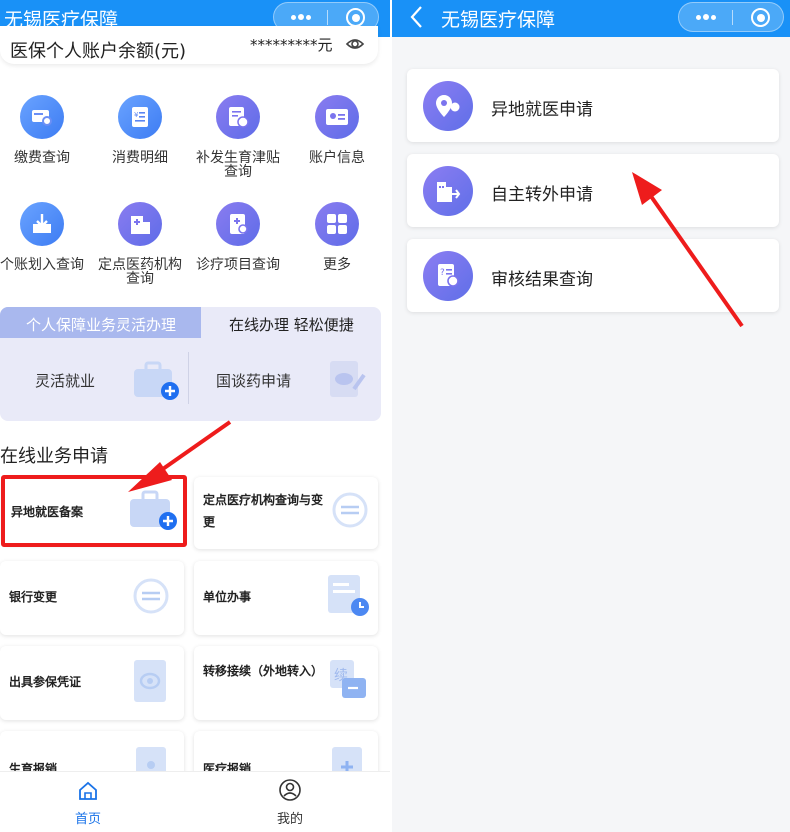 Image resolution: width=790 pixels, height=832 pixels. Describe the element at coordinates (65, 380) in the screenshot. I see `service-flexible-employment: 灵活就业` at that location.